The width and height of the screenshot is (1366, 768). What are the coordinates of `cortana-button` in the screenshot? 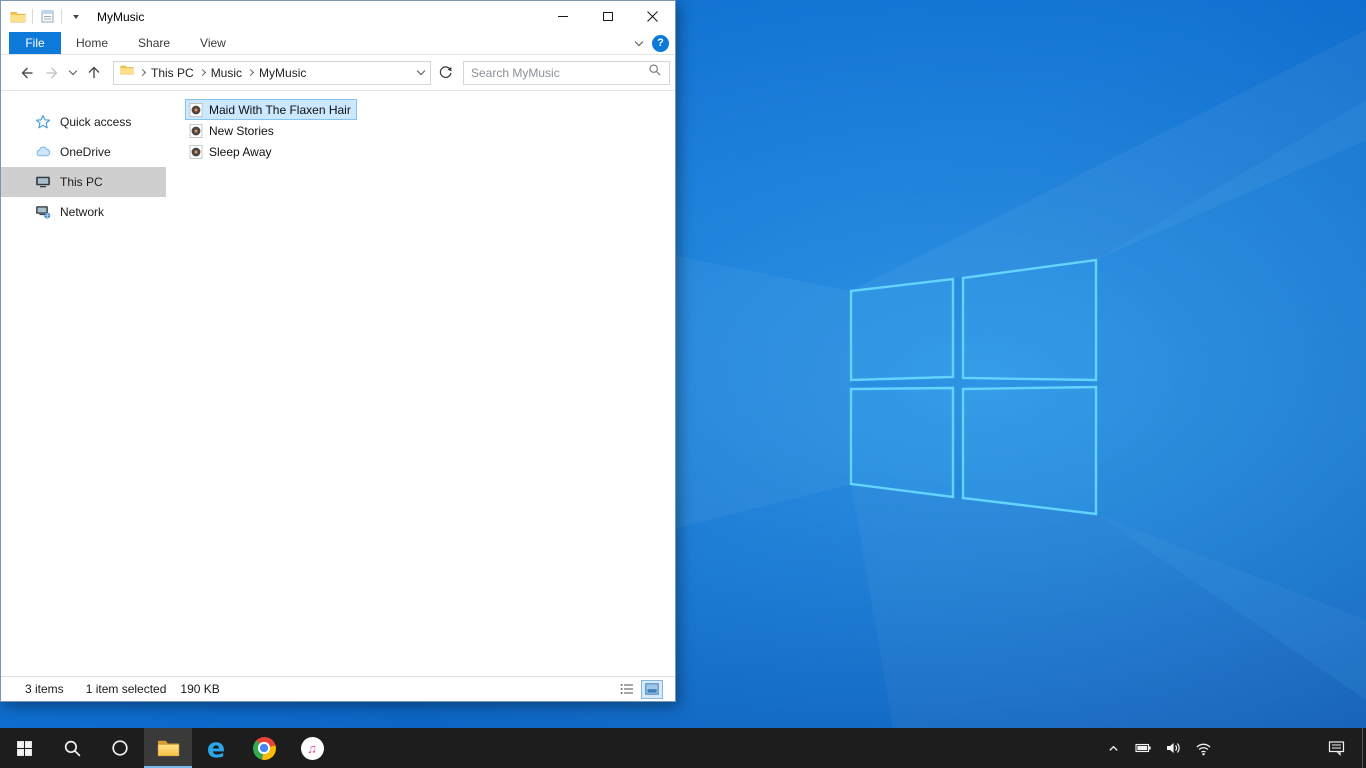 It's located at (120, 748).